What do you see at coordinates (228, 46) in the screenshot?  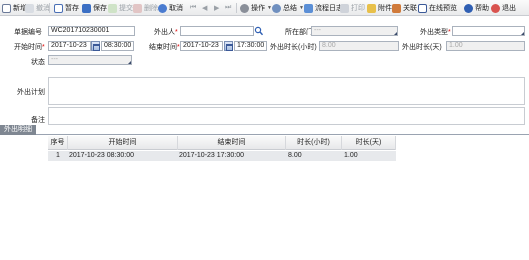 I see `end-calendar-icon` at bounding box center [228, 46].